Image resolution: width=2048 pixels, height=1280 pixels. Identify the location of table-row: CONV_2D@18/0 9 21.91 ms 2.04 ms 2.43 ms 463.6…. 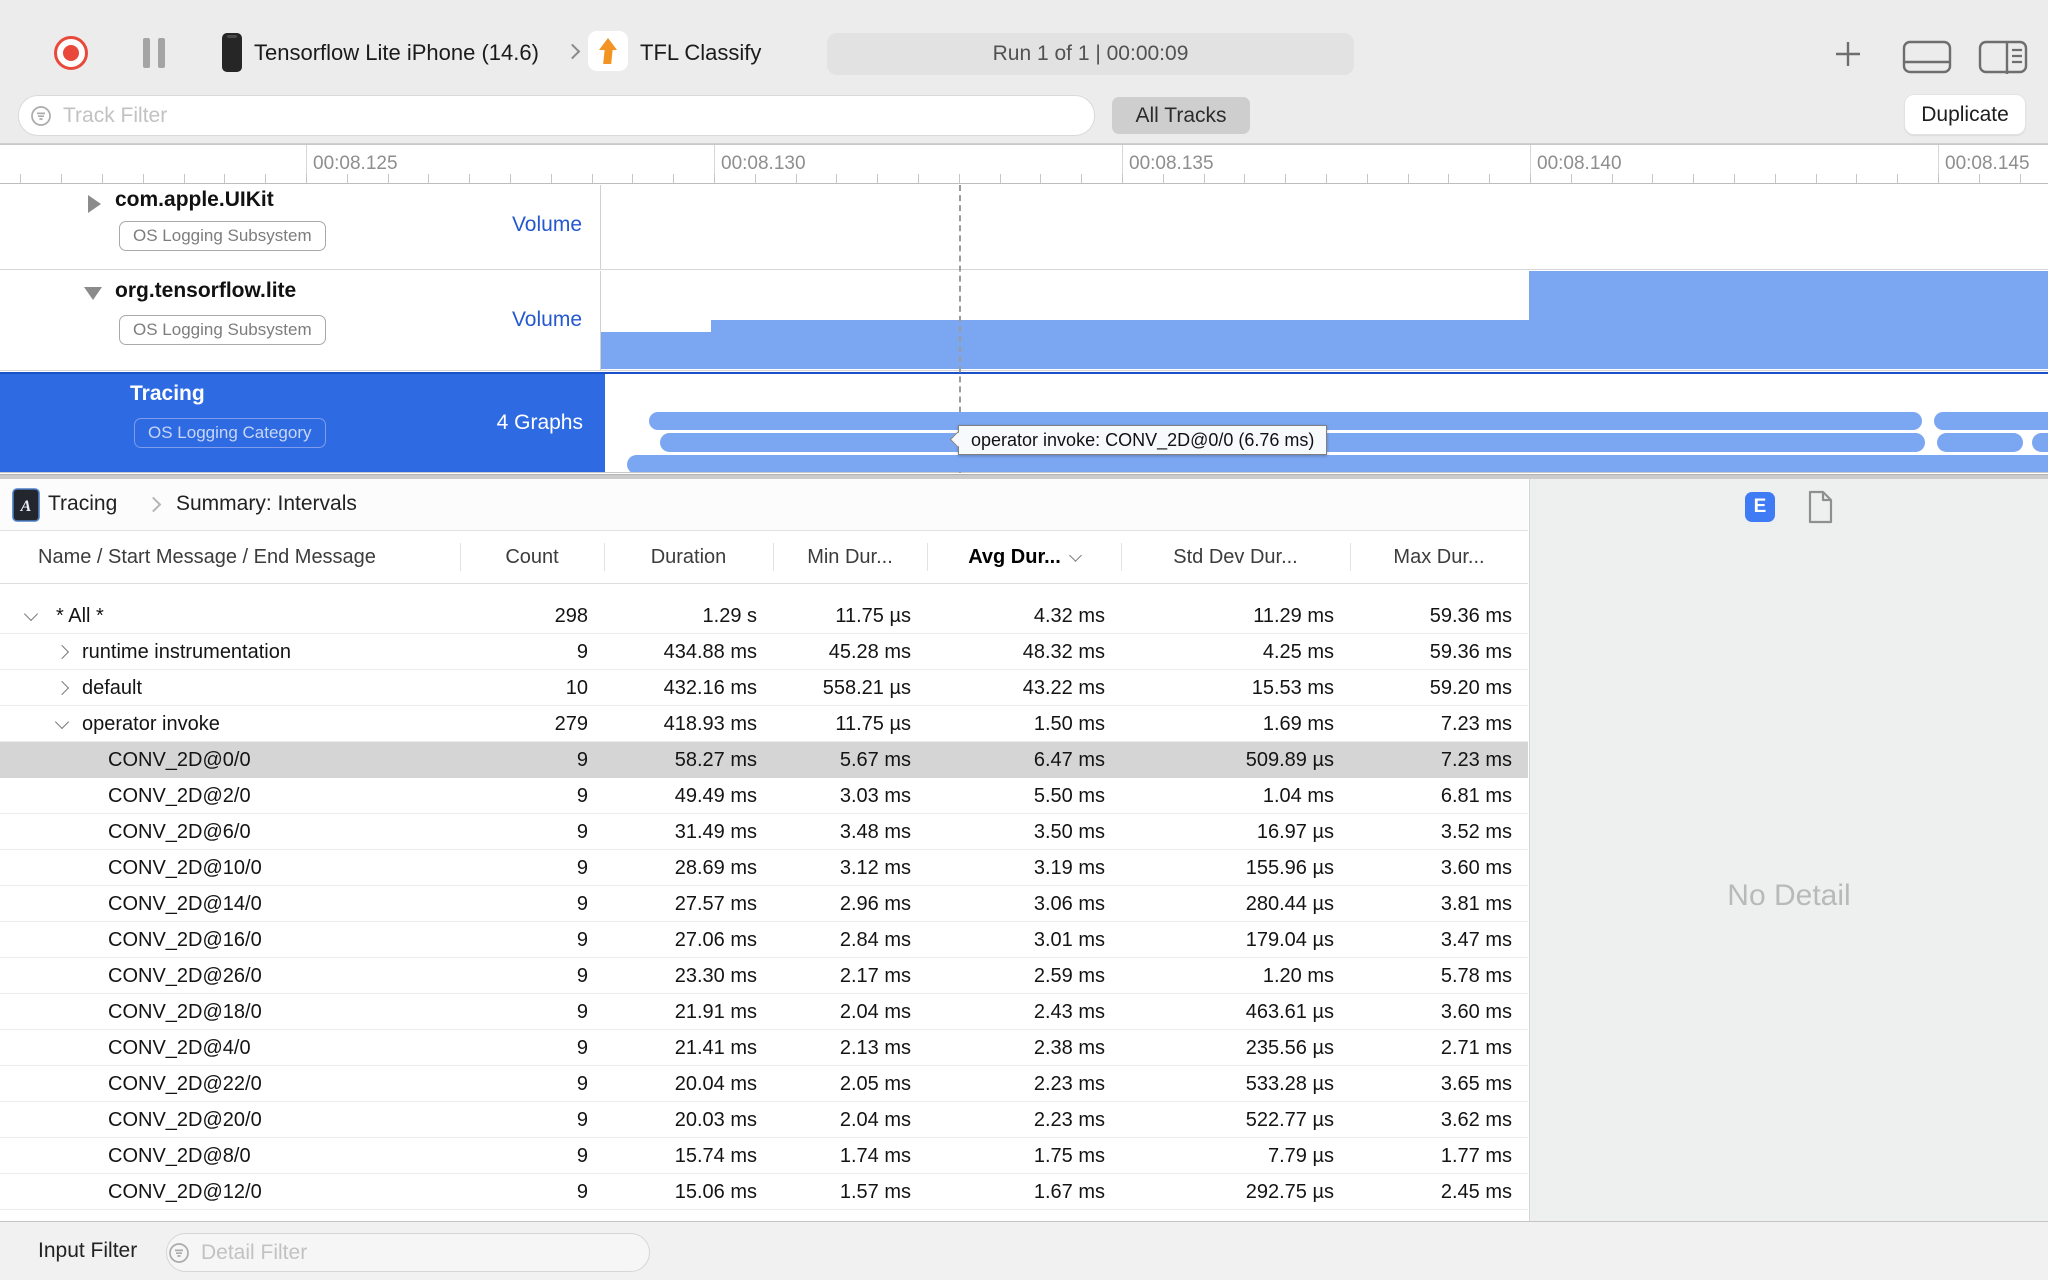
(764, 1012).